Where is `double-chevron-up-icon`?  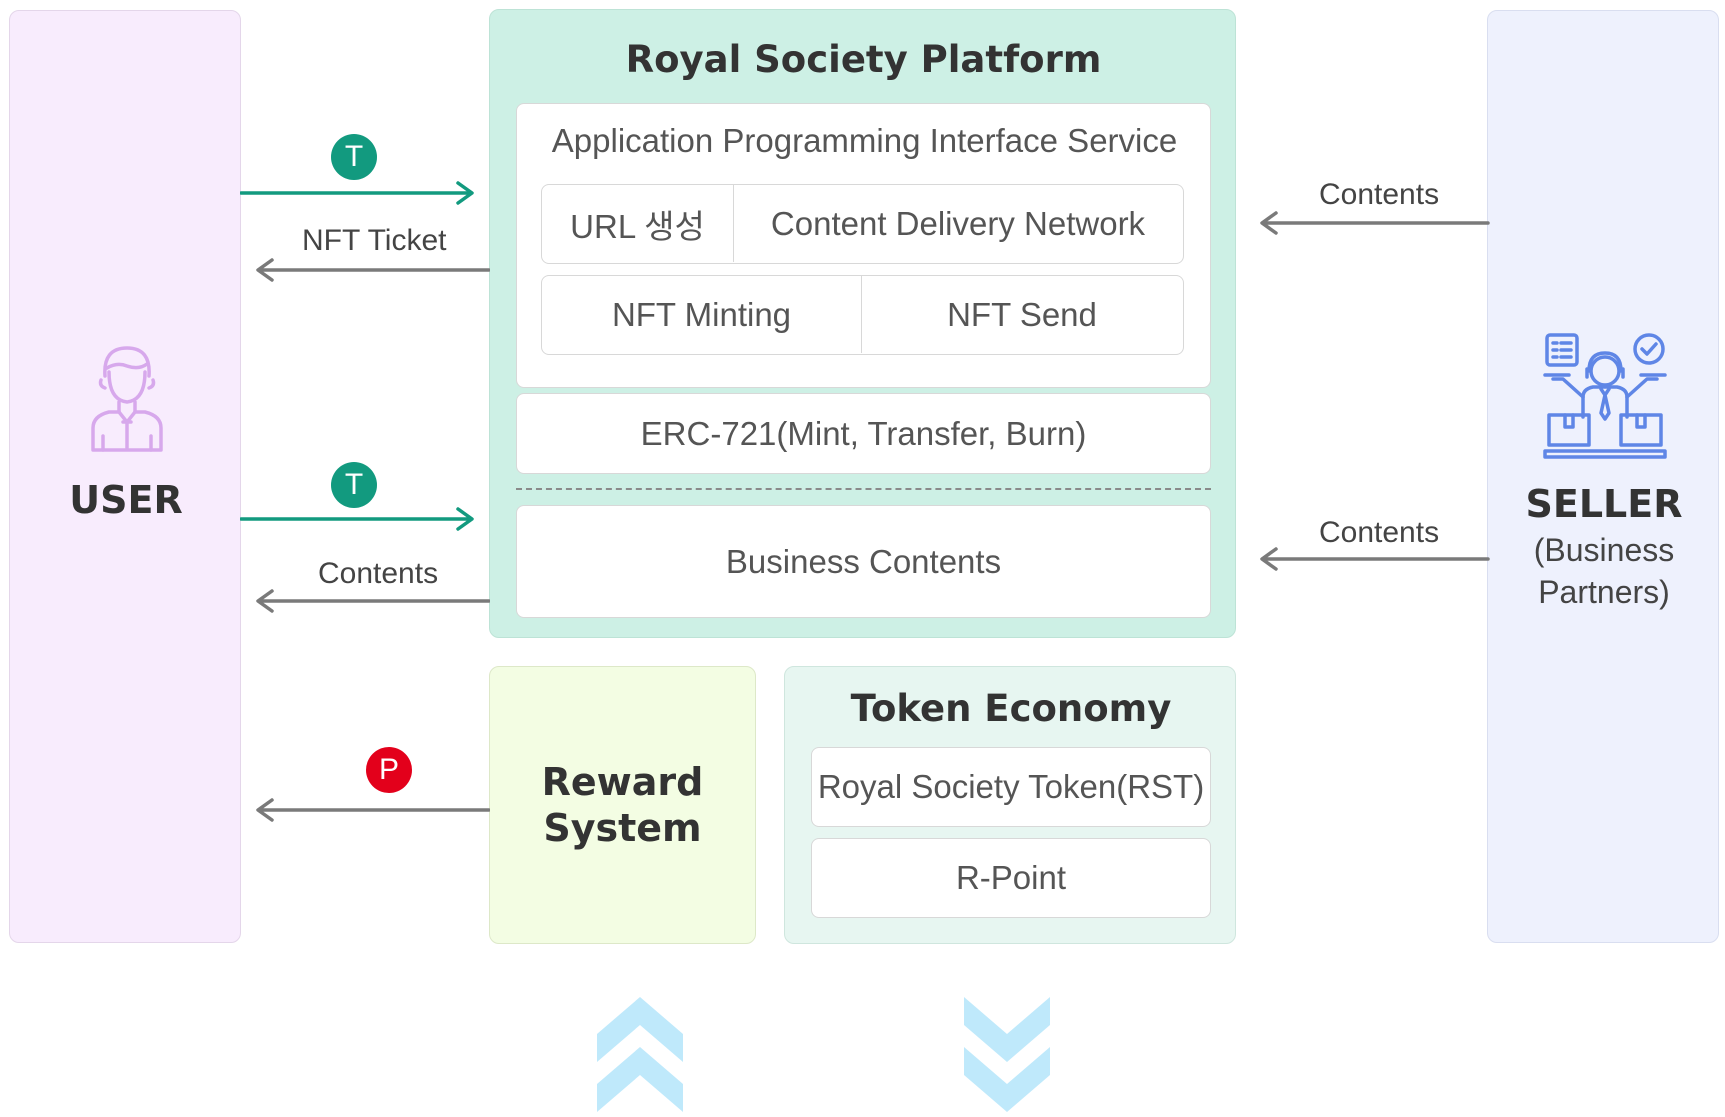 double-chevron-up-icon is located at coordinates (640, 1054).